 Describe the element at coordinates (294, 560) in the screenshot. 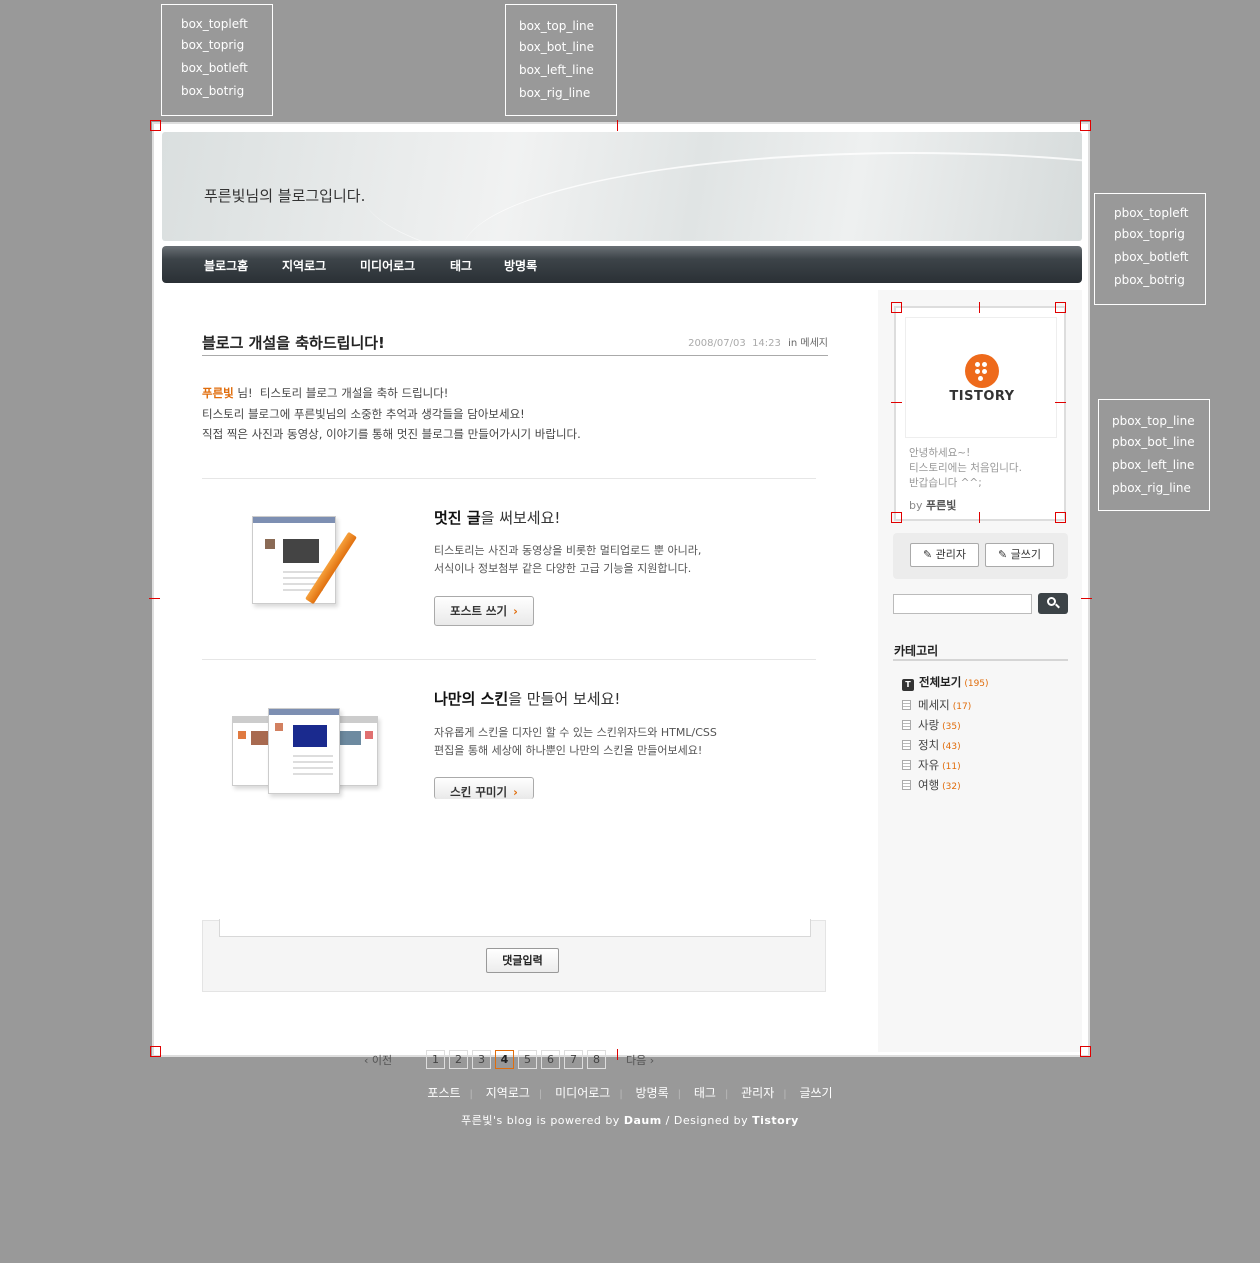

I see `post-illustration` at that location.